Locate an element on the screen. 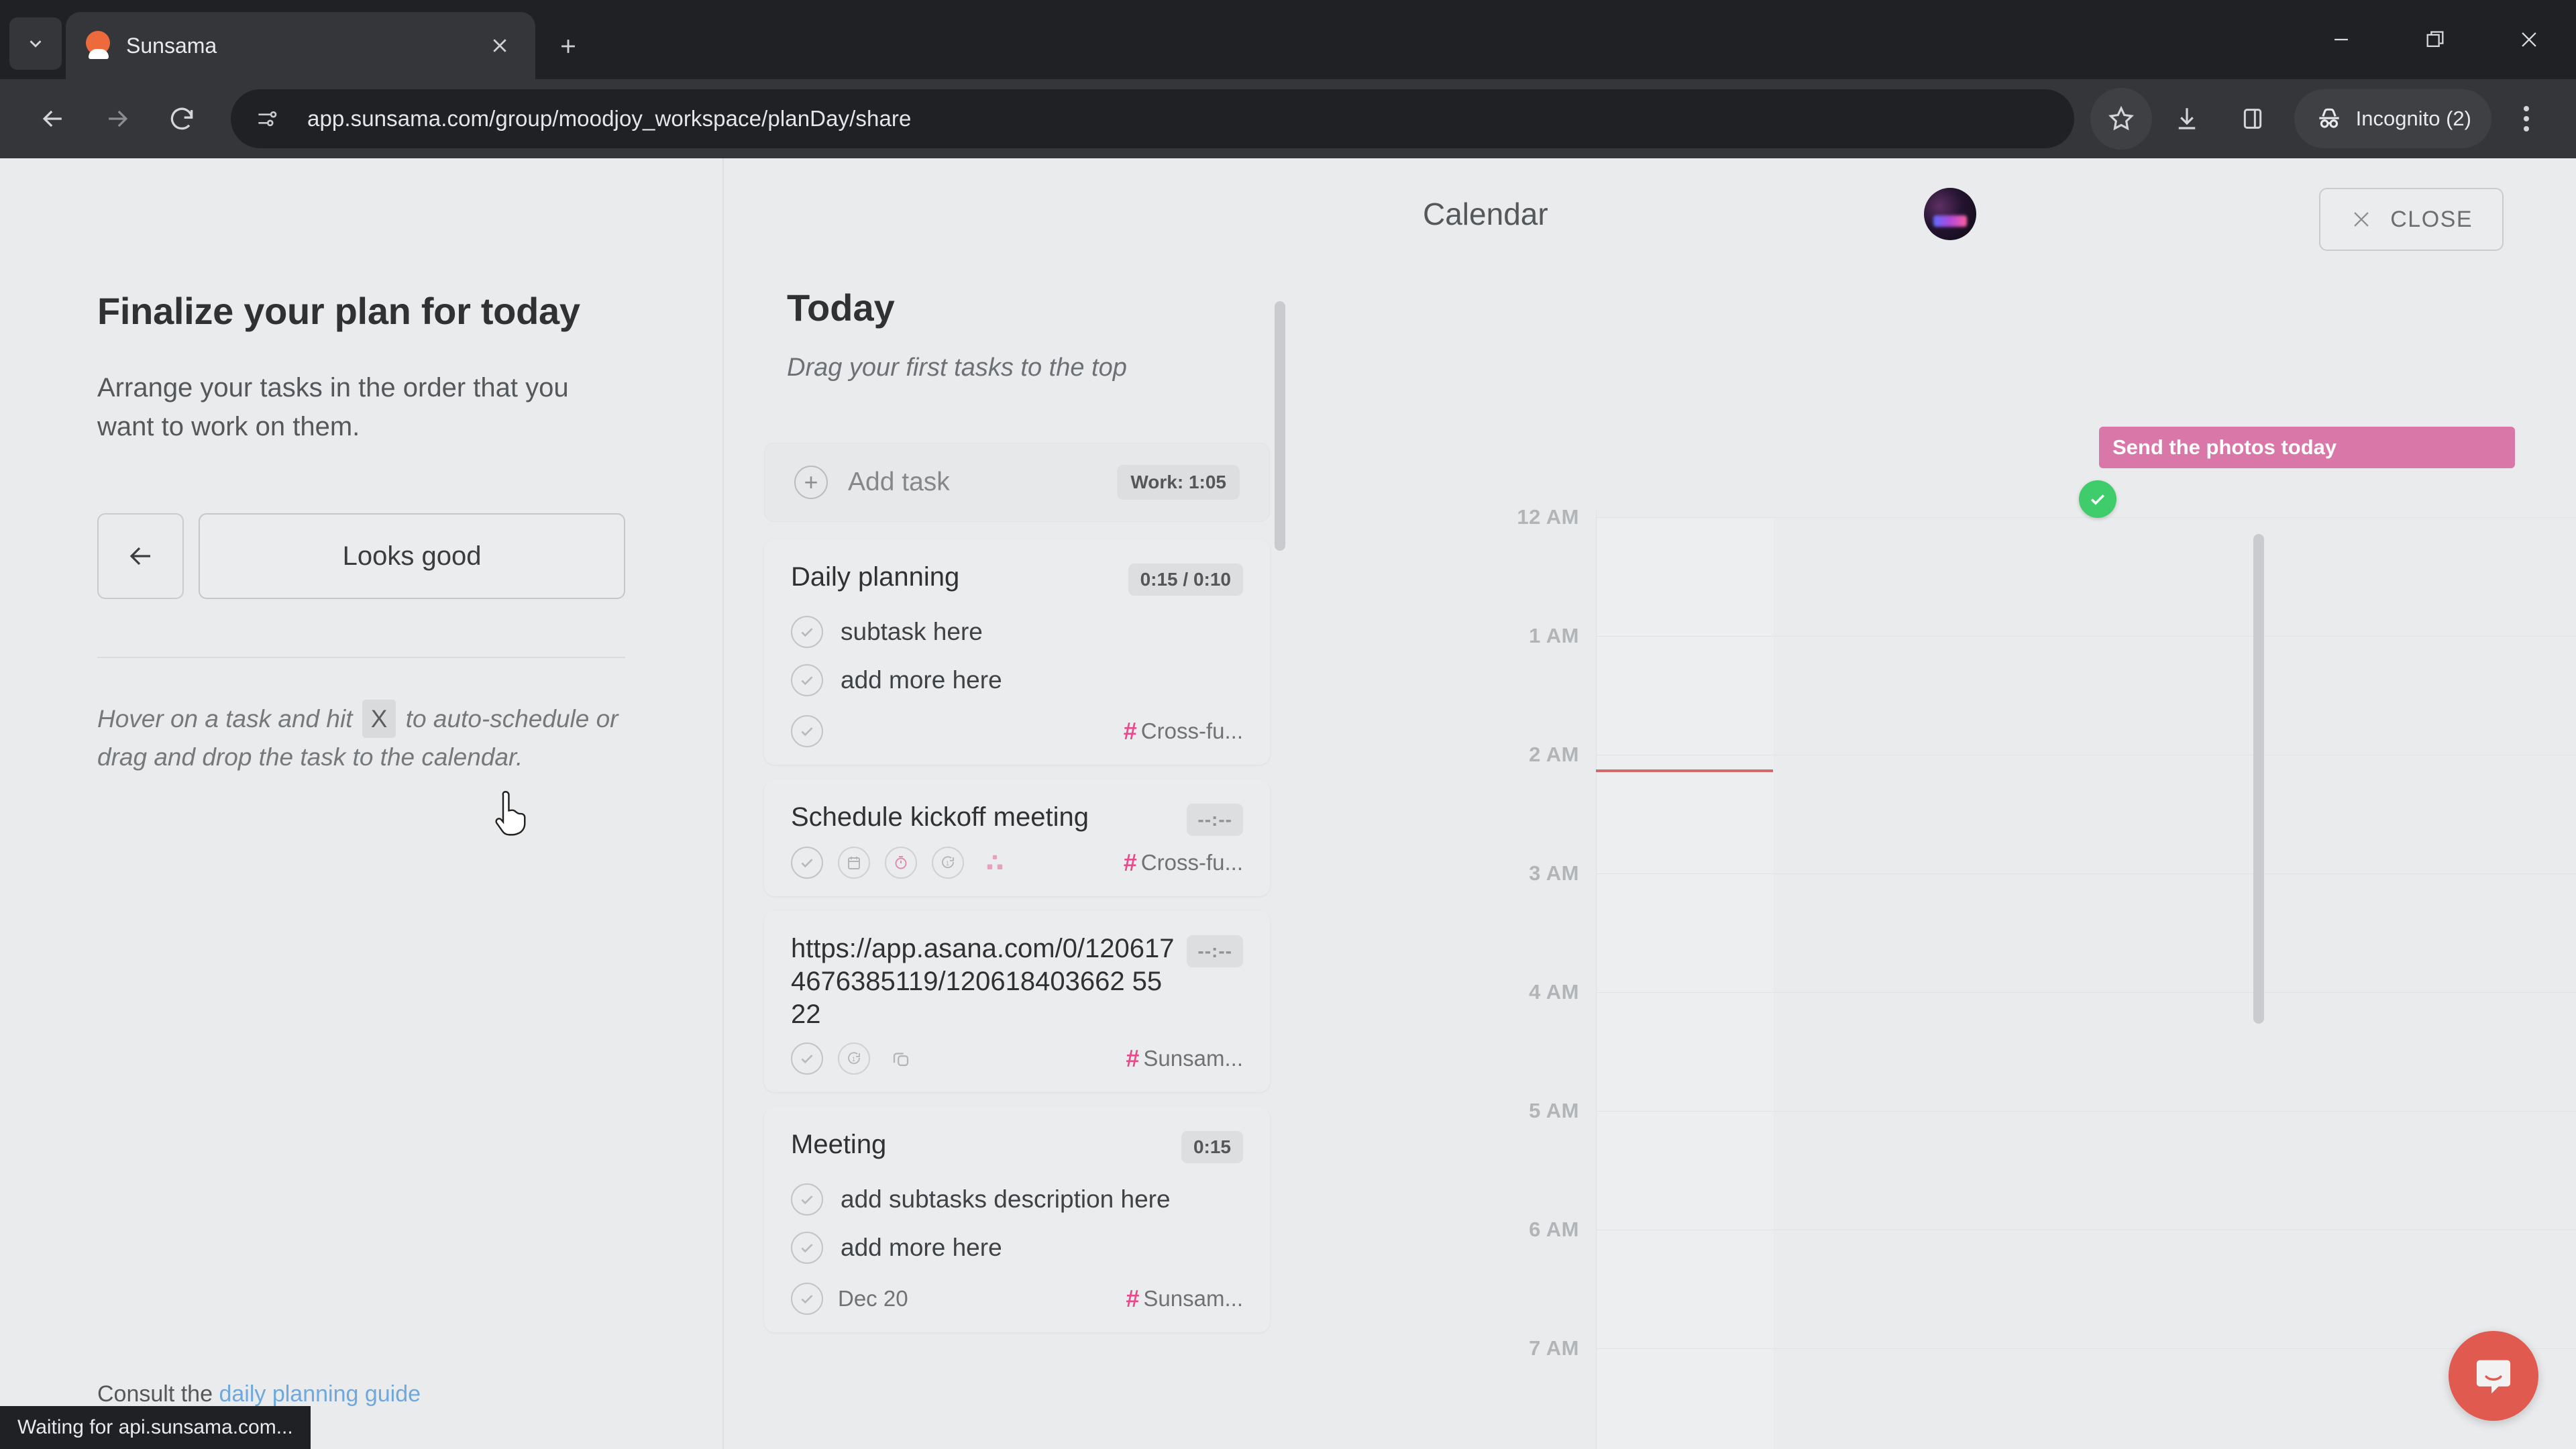 This screenshot has width=2576, height=1449. side-panel-icon is located at coordinates (2252, 119).